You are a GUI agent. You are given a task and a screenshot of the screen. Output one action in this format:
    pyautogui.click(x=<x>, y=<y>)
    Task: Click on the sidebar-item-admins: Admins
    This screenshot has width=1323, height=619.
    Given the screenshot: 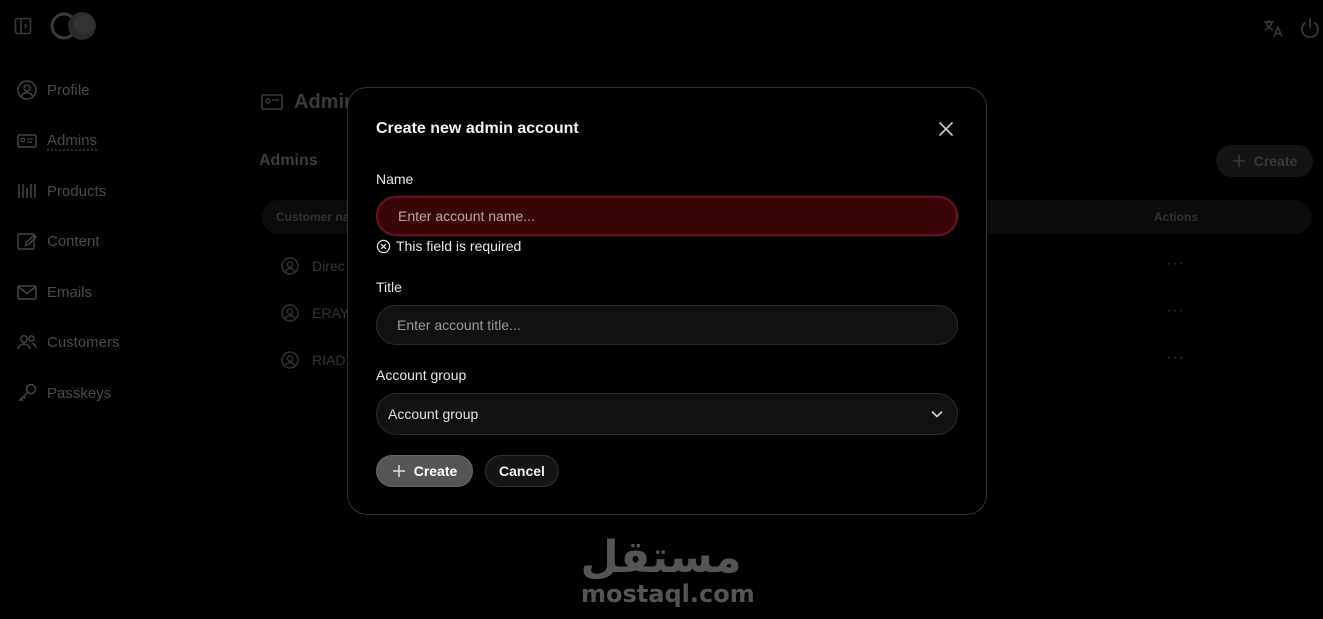 What is the action you would take?
    pyautogui.click(x=57, y=141)
    